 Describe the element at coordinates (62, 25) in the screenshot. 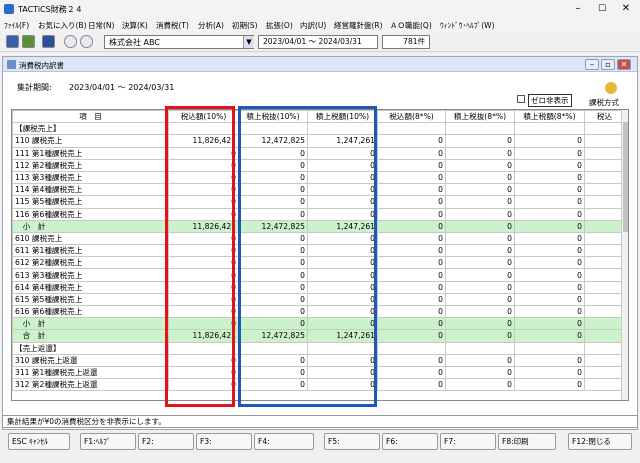

I see `menu-favorites: お気に入り(B)` at that location.